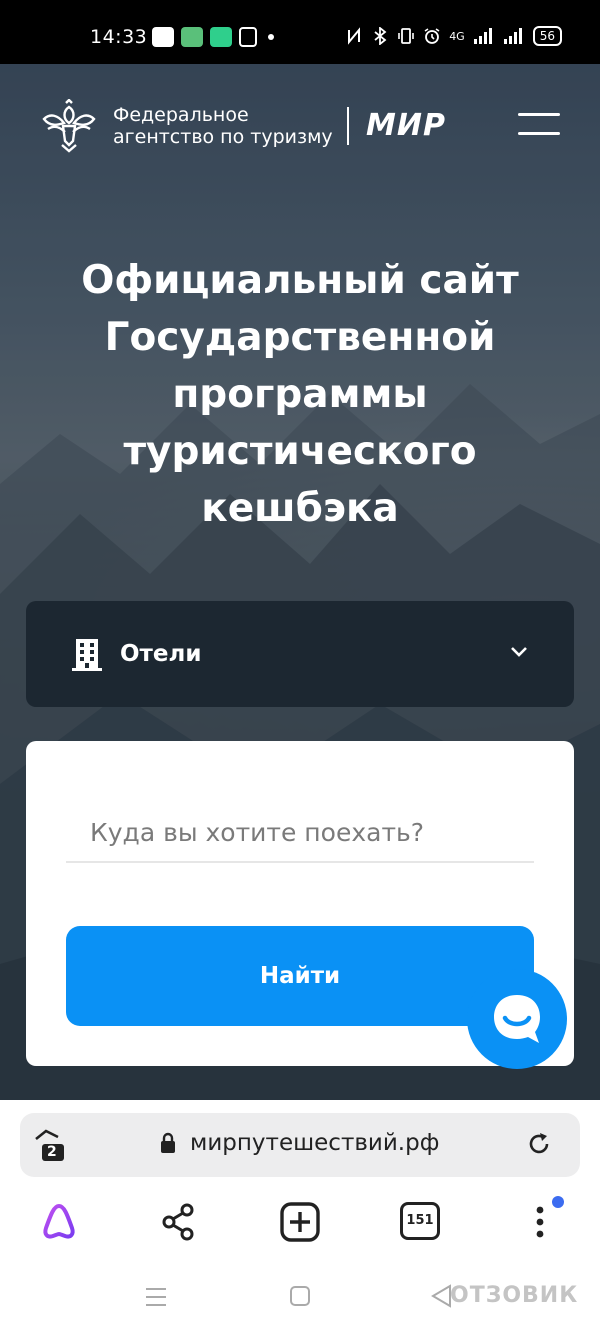 The image size is (600, 1333). Describe the element at coordinates (52, 1152) in the screenshot. I see `protected-tabs-count: 2` at that location.